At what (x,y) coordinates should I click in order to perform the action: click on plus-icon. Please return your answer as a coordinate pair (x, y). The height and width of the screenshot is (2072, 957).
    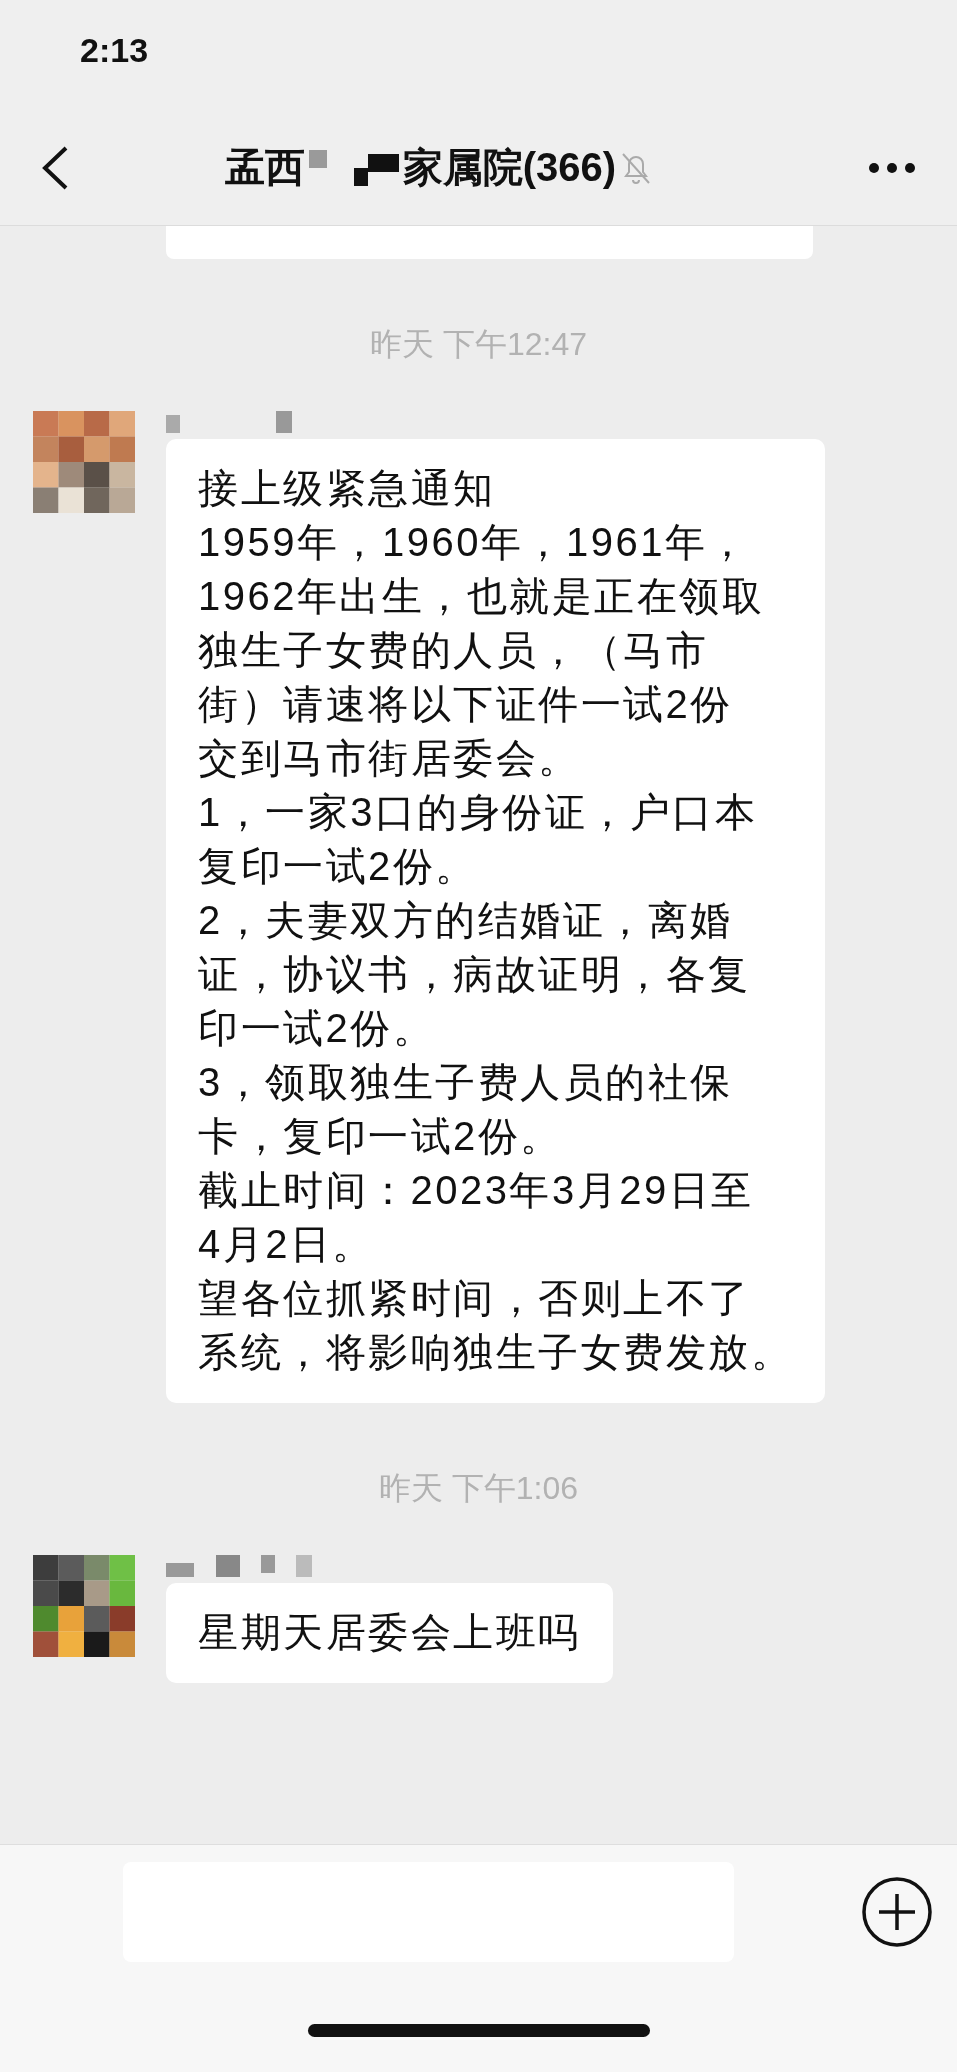
    Looking at the image, I should click on (897, 1912).